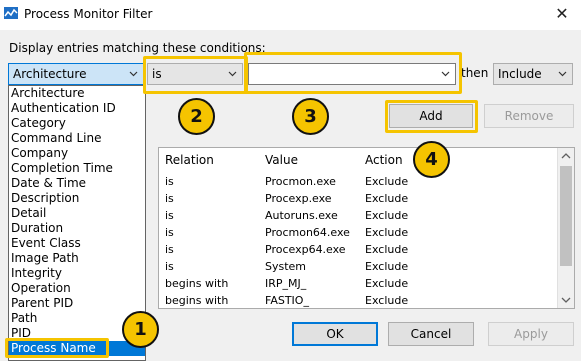 This screenshot has height=361, width=581. I want to click on dropdown-item: Command Line, so click(77, 138).